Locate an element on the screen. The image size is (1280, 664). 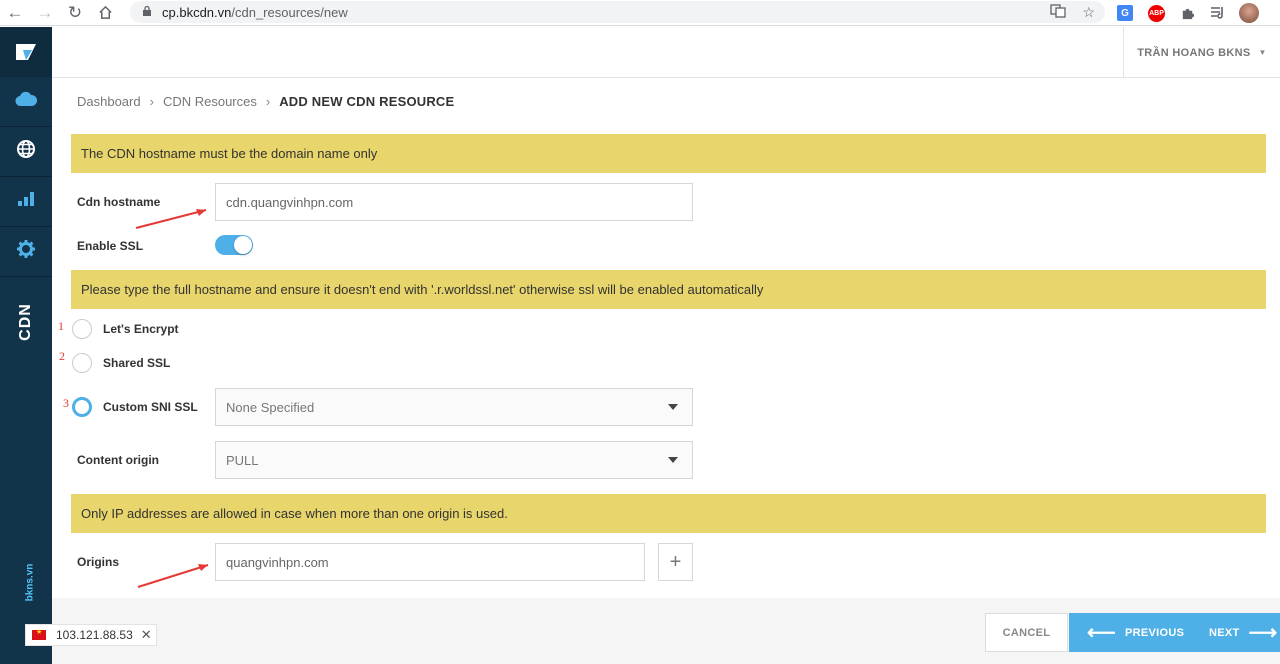
cancel-button: CANCEL is located at coordinates (1026, 632).